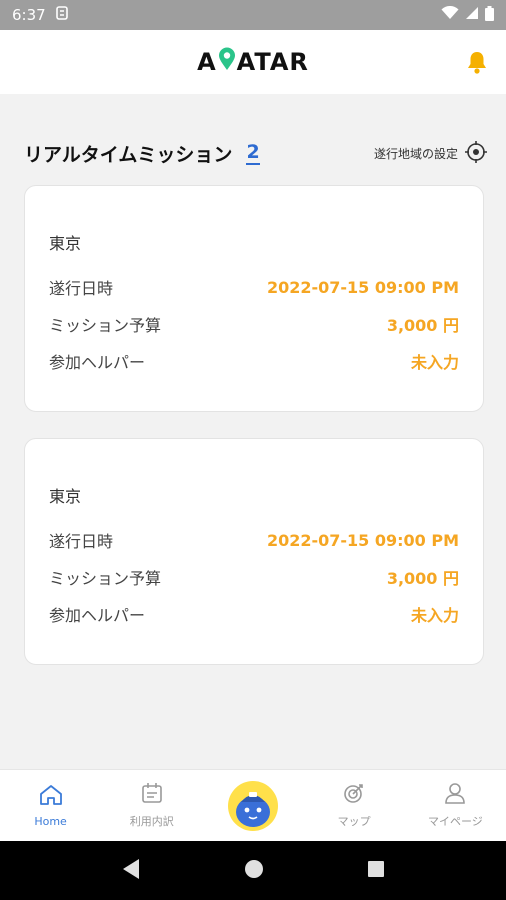  Describe the element at coordinates (455, 821) in the screenshot. I see `nav-mypage-label: マイページ` at that location.